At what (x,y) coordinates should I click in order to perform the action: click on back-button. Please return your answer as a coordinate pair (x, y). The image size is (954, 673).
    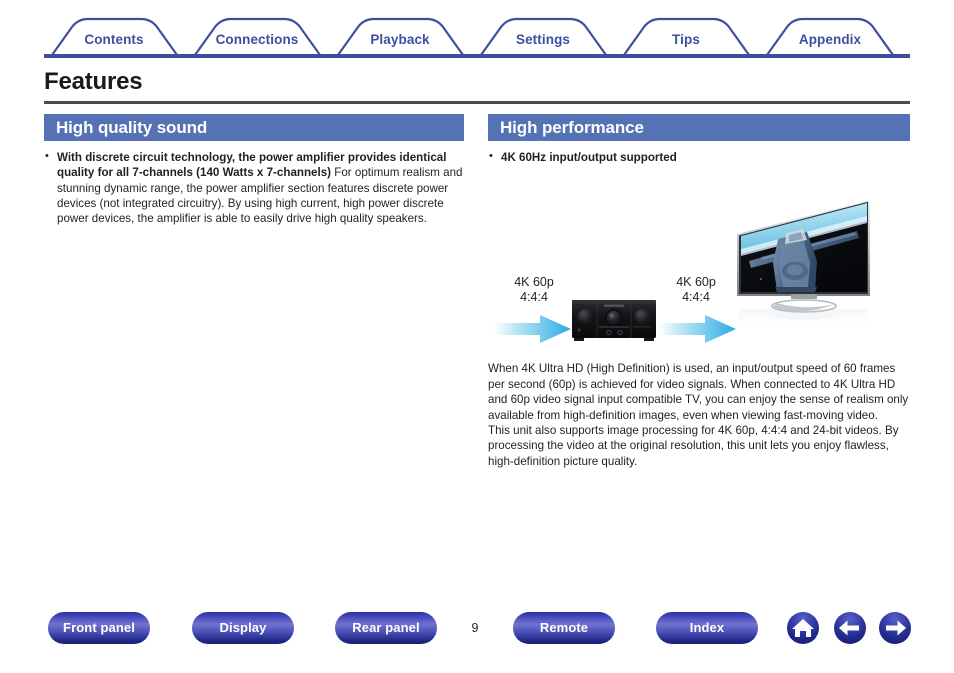
    Looking at the image, I should click on (850, 628).